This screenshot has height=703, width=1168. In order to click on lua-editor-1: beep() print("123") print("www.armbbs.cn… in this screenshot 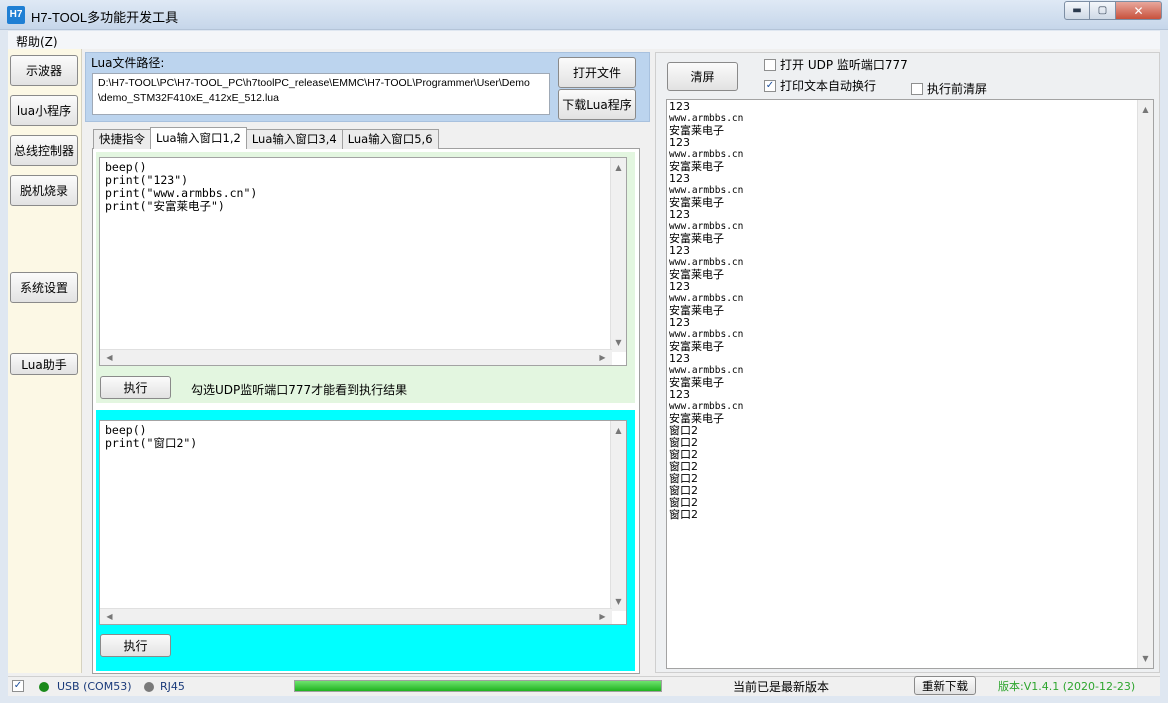, I will do `click(363, 261)`.